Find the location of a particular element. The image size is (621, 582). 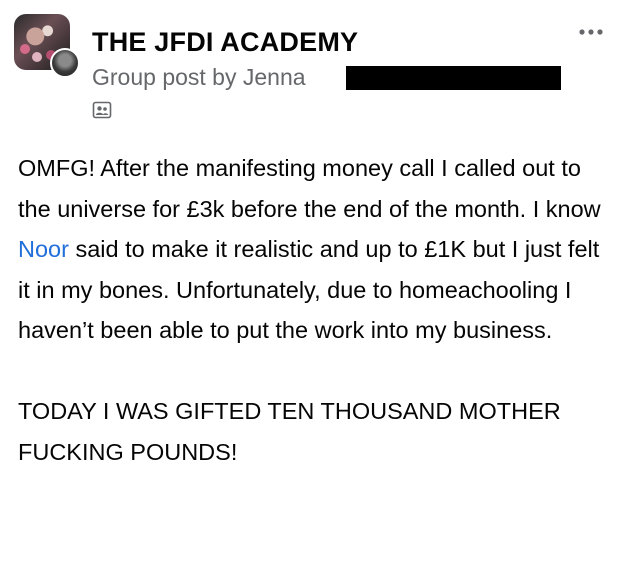

avatar-group is located at coordinates (48, 47).